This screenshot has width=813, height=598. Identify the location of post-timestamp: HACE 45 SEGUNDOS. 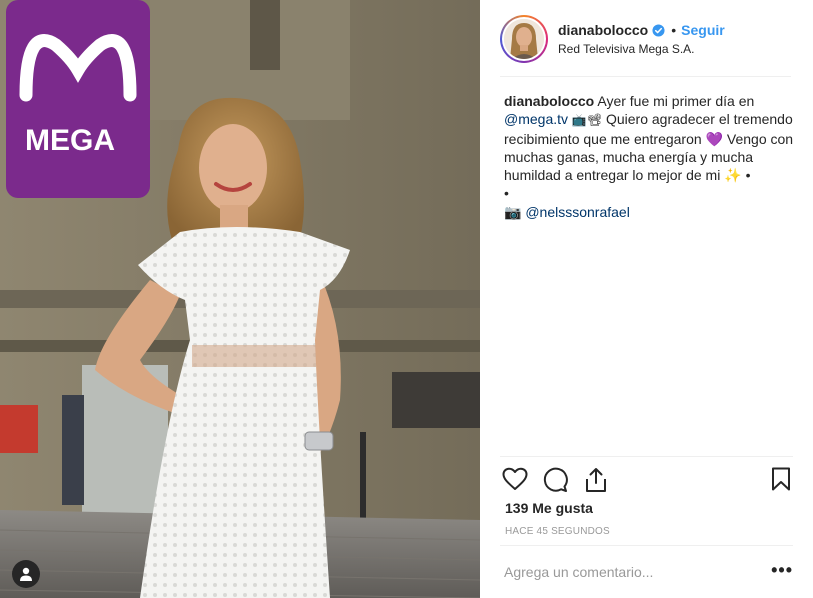
(557, 531).